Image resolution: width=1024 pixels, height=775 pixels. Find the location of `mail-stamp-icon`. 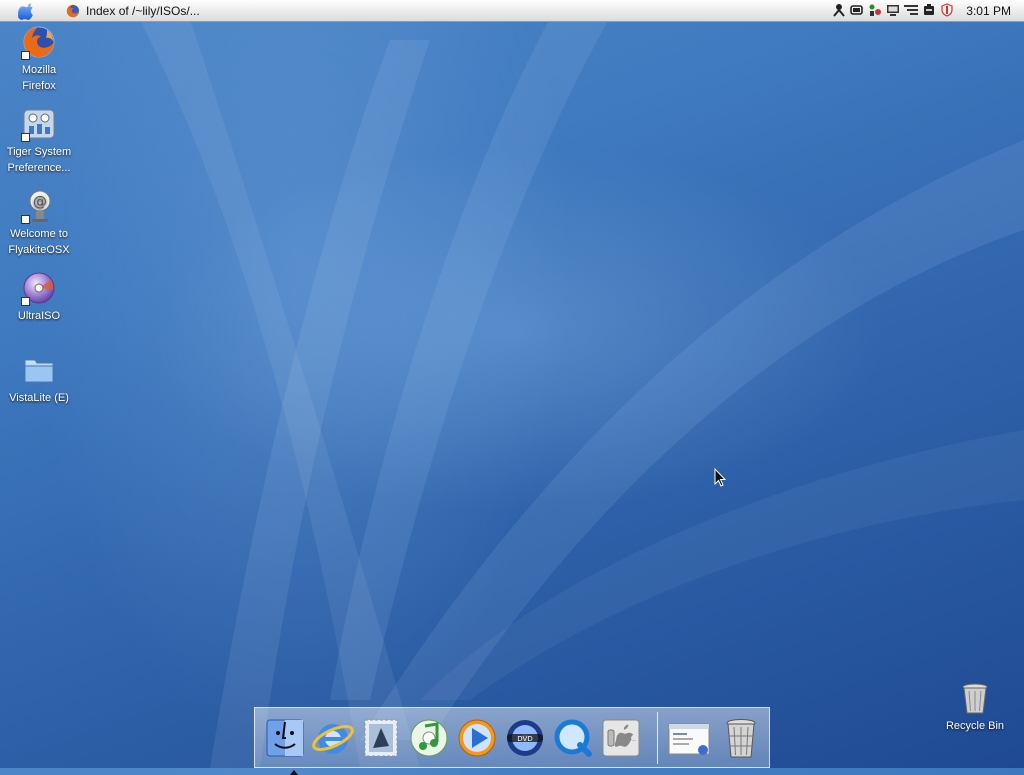

mail-stamp-icon is located at coordinates (381, 738).